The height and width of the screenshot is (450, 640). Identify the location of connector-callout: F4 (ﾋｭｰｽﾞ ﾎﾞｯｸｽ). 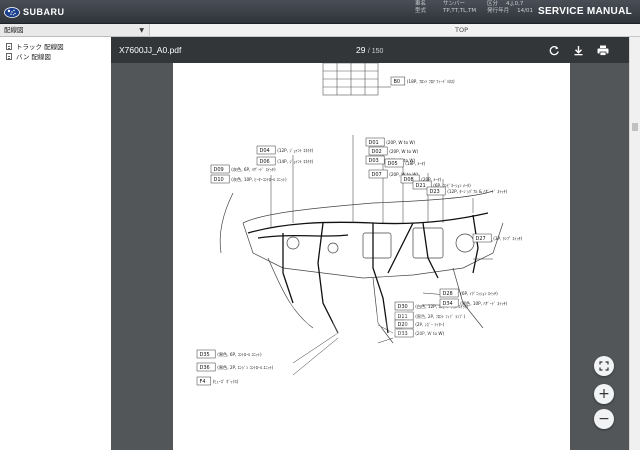
(217, 381).